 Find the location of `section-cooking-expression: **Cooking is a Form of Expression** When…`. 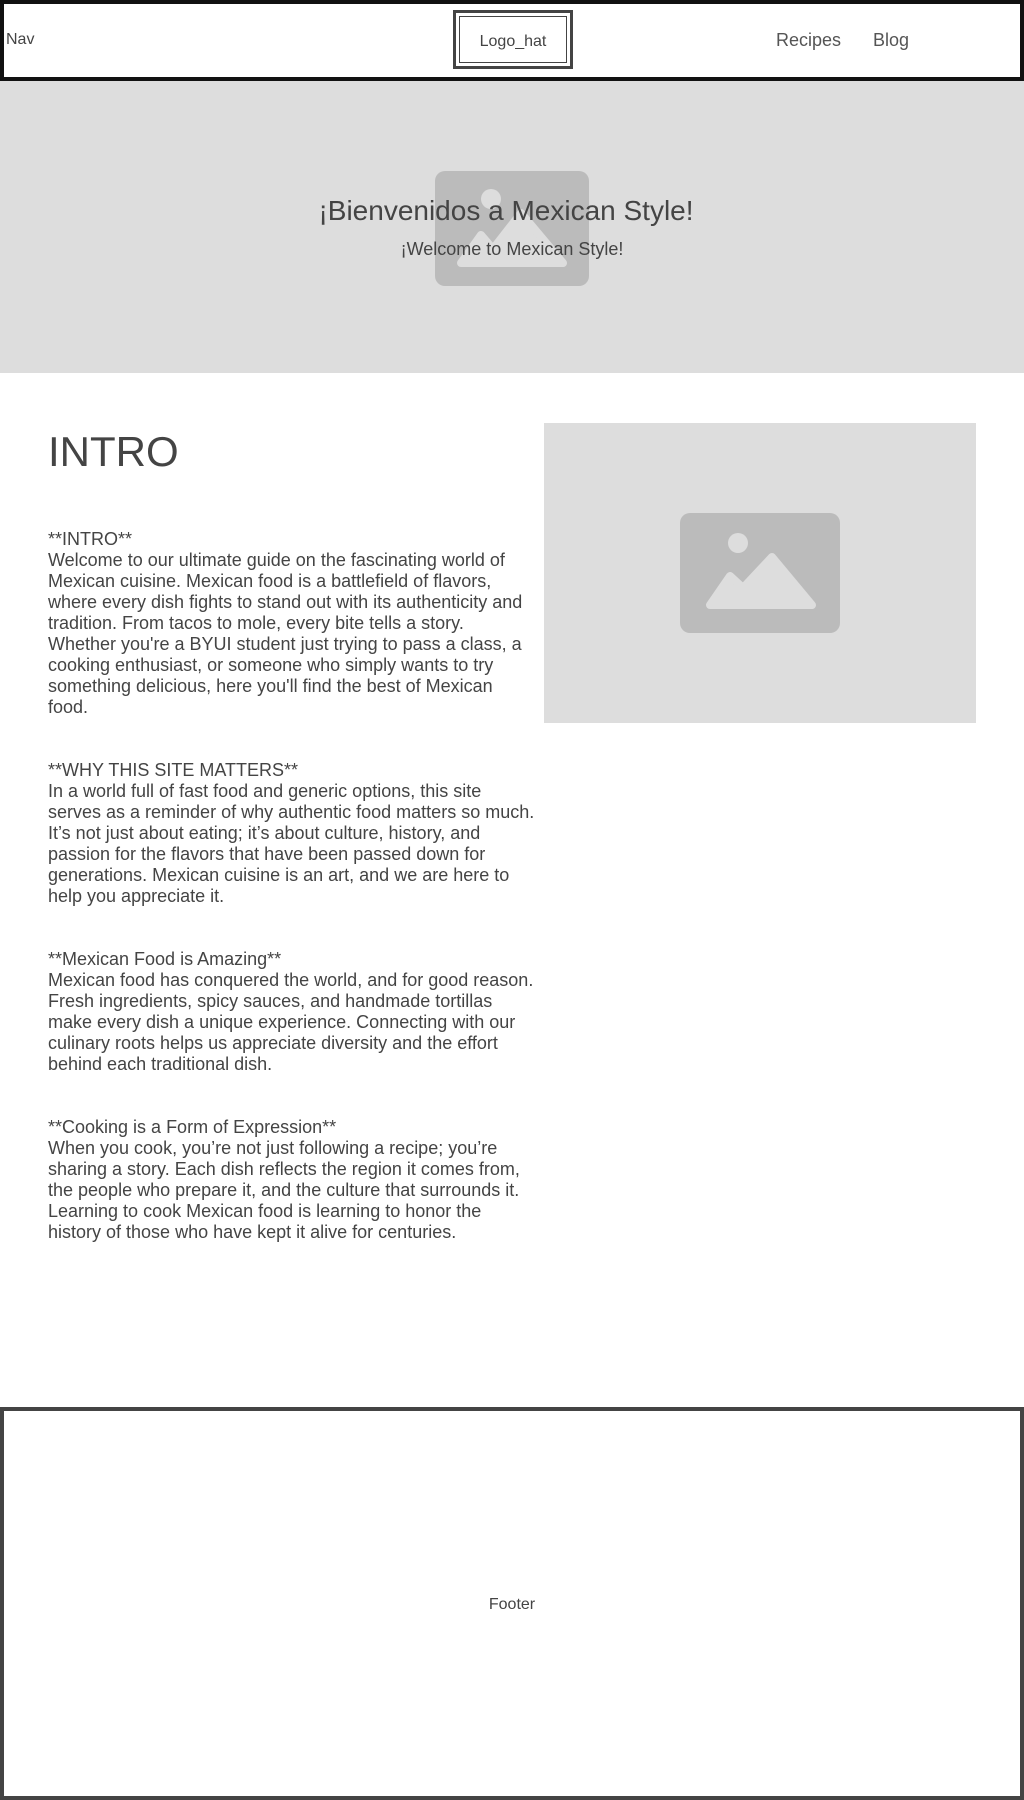

section-cooking-expression: **Cooking is a Form of Expression** When… is located at coordinates (292, 1180).